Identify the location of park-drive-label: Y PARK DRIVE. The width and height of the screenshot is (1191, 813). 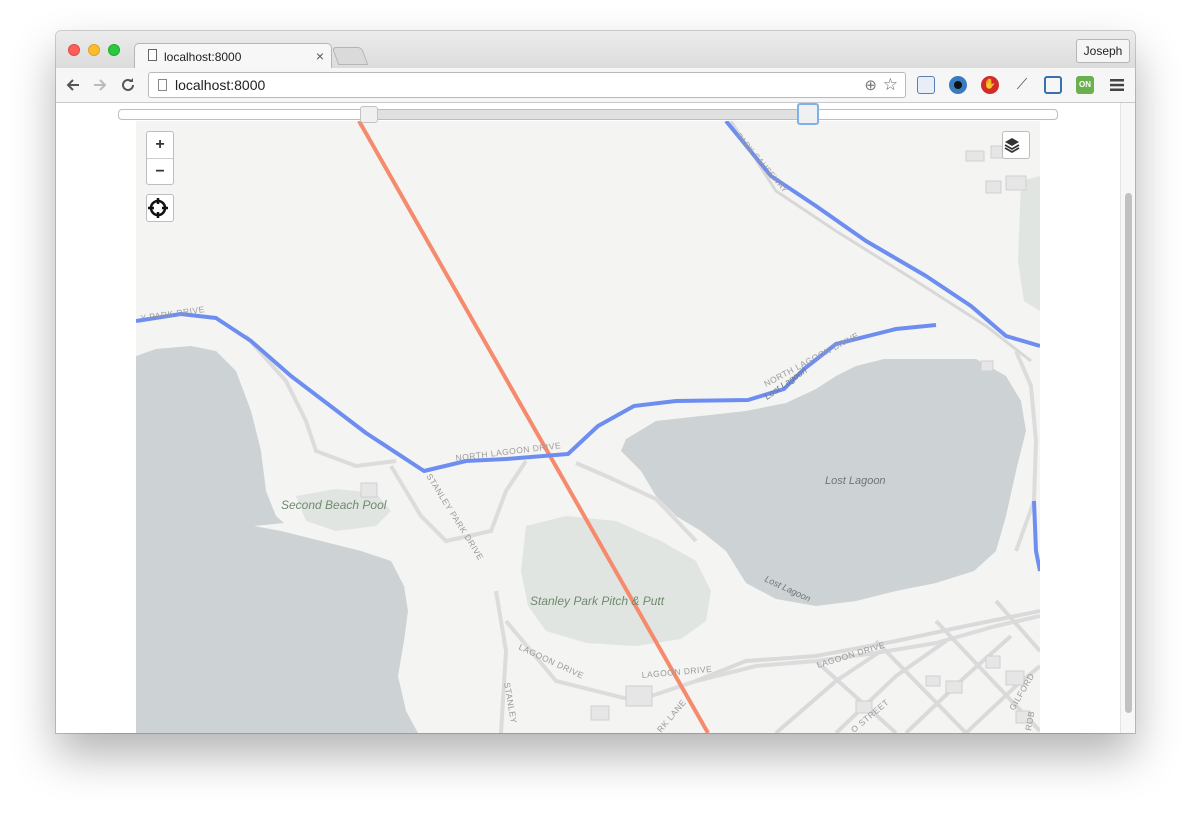
(172, 313).